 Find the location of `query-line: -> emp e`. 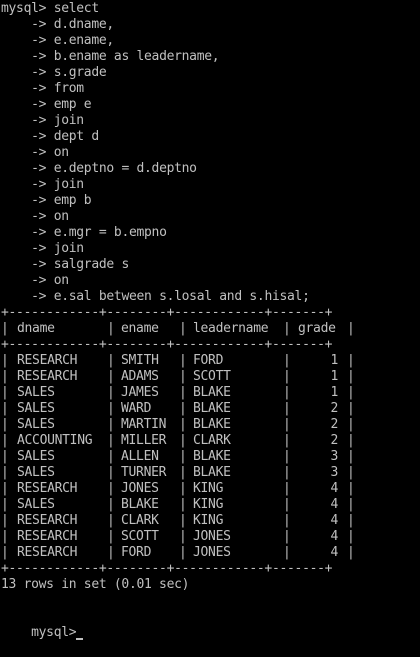

query-line: -> emp e is located at coordinates (46, 105).